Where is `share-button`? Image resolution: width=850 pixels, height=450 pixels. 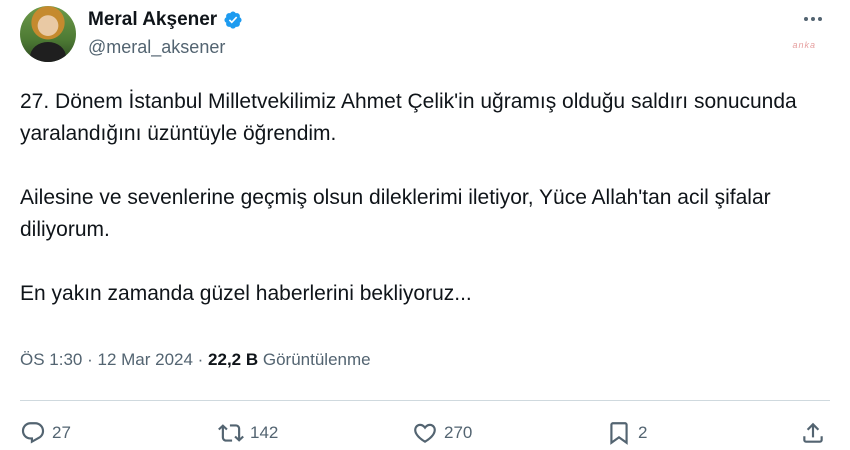 share-button is located at coordinates (813, 433).